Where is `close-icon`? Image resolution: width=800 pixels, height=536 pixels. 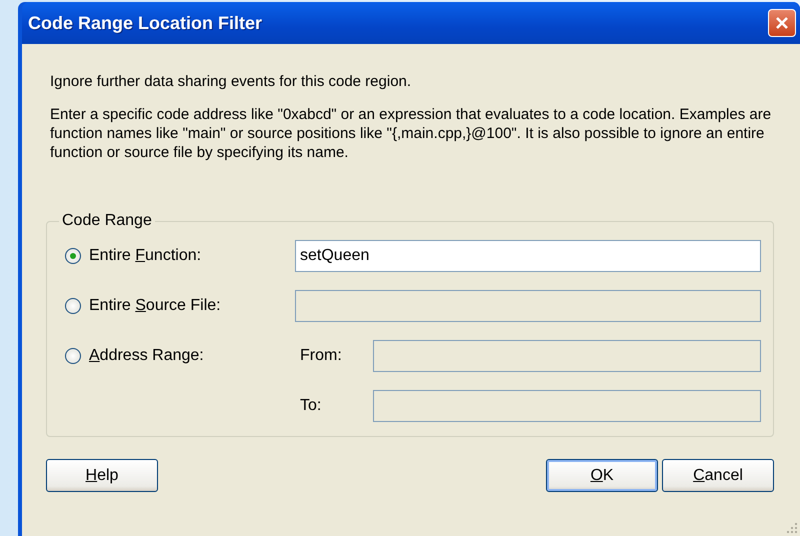 close-icon is located at coordinates (782, 23).